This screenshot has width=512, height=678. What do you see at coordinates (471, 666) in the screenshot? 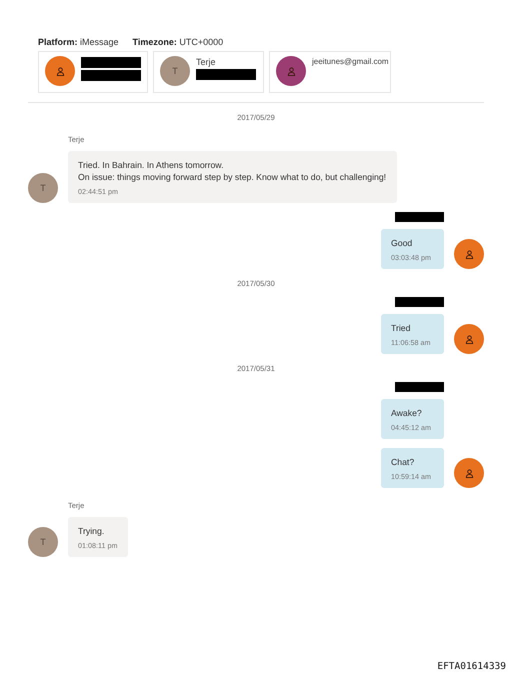
I see `document-number-label: EFTA01614339` at bounding box center [471, 666].